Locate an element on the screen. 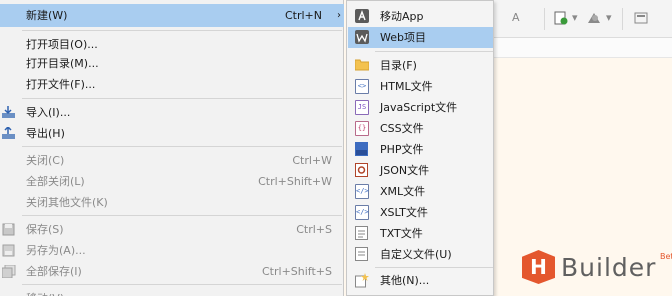 The height and width of the screenshot is (296, 672). html-file-icon: <> is located at coordinates (362, 86).